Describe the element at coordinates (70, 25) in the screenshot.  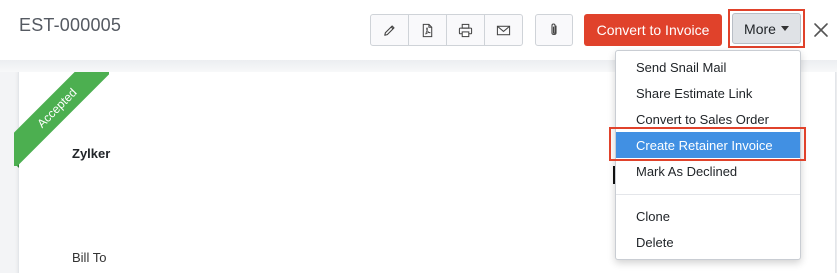
I see `page-title: EST-000005` at that location.